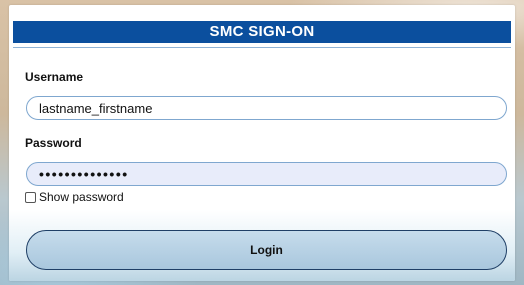 Image resolution: width=524 pixels, height=285 pixels. Describe the element at coordinates (262, 32) in the screenshot. I see `sign-on-header: SMC SIGN-ON` at that location.